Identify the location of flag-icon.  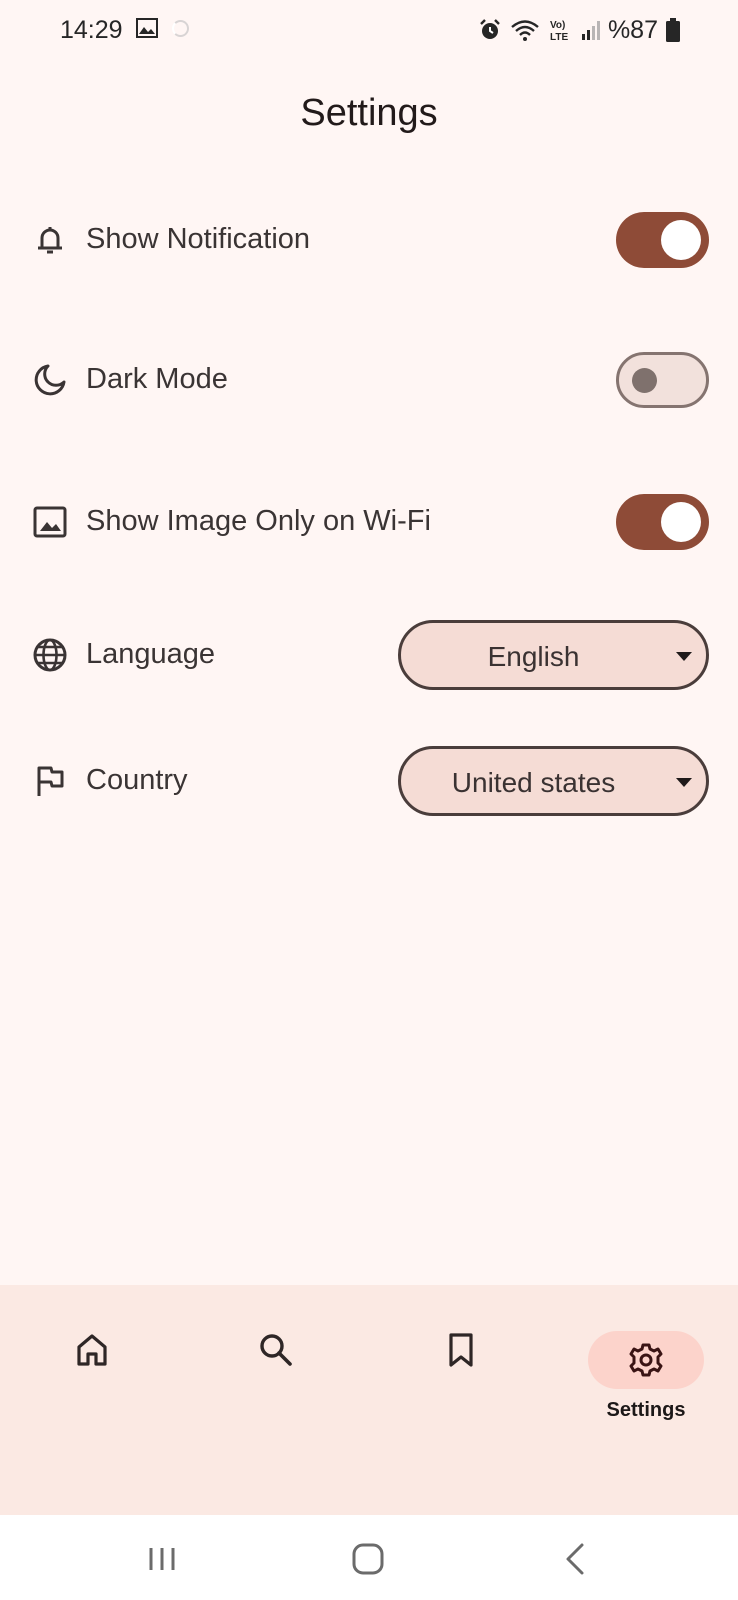
(50, 781).